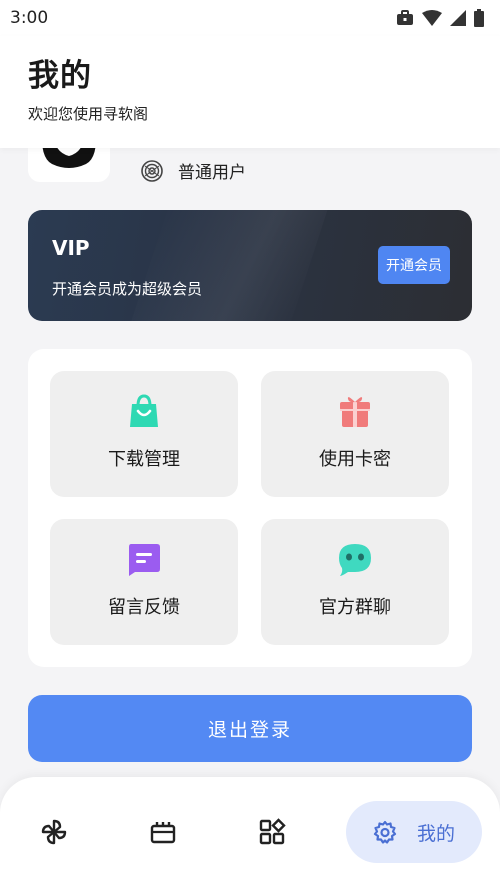  I want to click on briefcase-icon, so click(405, 17).